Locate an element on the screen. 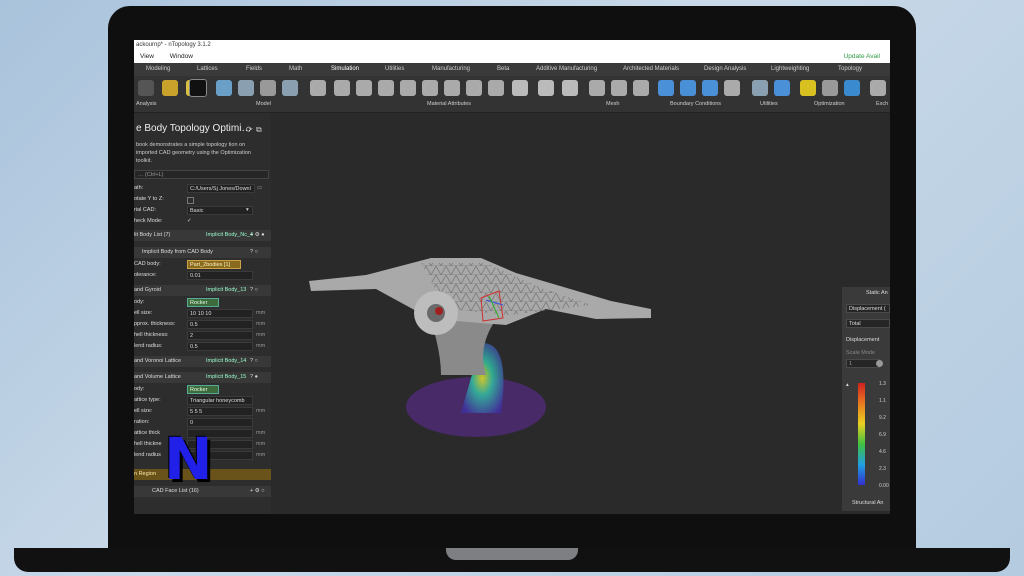  copy-icon: ⧉ is located at coordinates (259, 130).